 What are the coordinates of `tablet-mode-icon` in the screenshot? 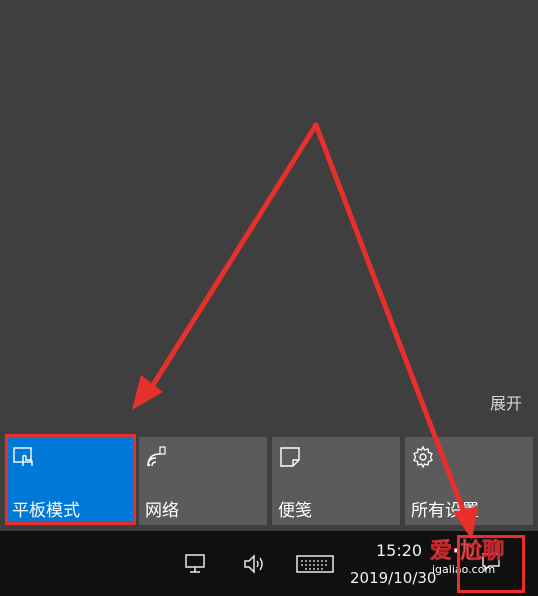 It's located at (23, 456).